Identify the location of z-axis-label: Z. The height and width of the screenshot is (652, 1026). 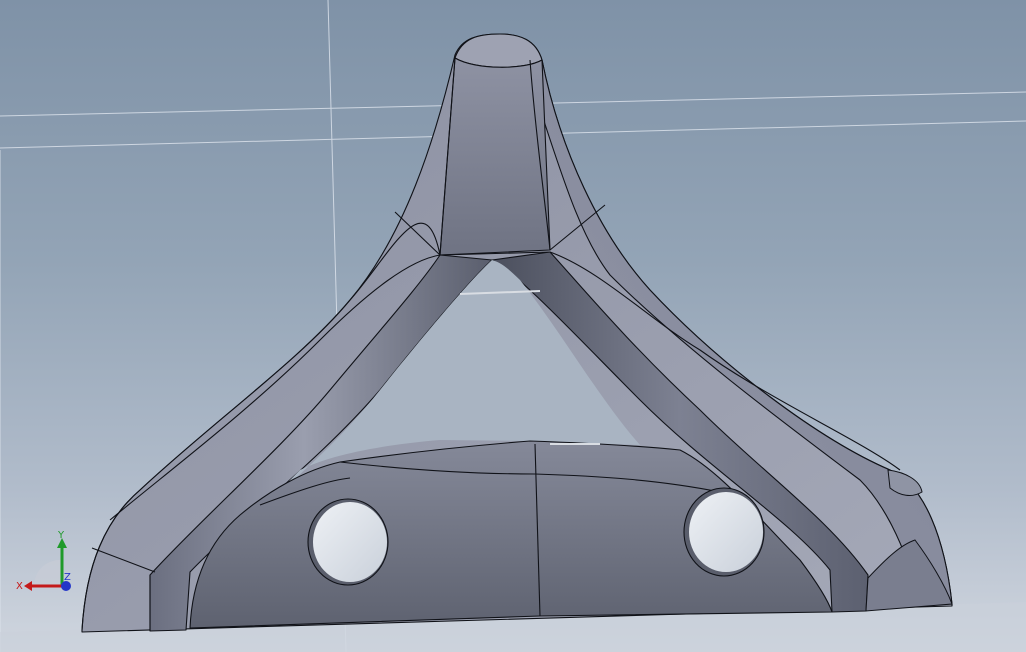
(67, 577).